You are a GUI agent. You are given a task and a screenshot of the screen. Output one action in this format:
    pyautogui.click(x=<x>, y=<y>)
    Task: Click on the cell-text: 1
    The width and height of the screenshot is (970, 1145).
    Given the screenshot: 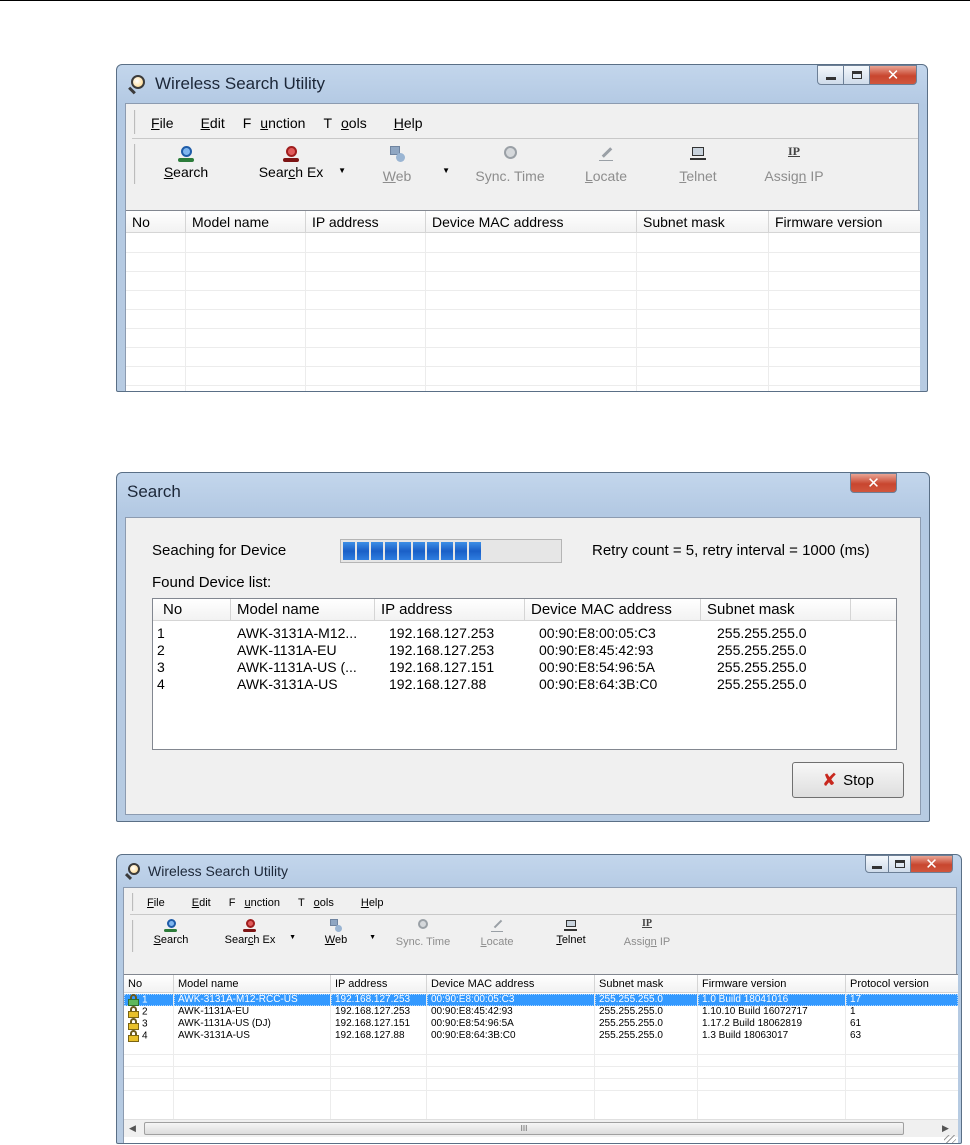 What is the action you would take?
    pyautogui.click(x=853, y=1011)
    